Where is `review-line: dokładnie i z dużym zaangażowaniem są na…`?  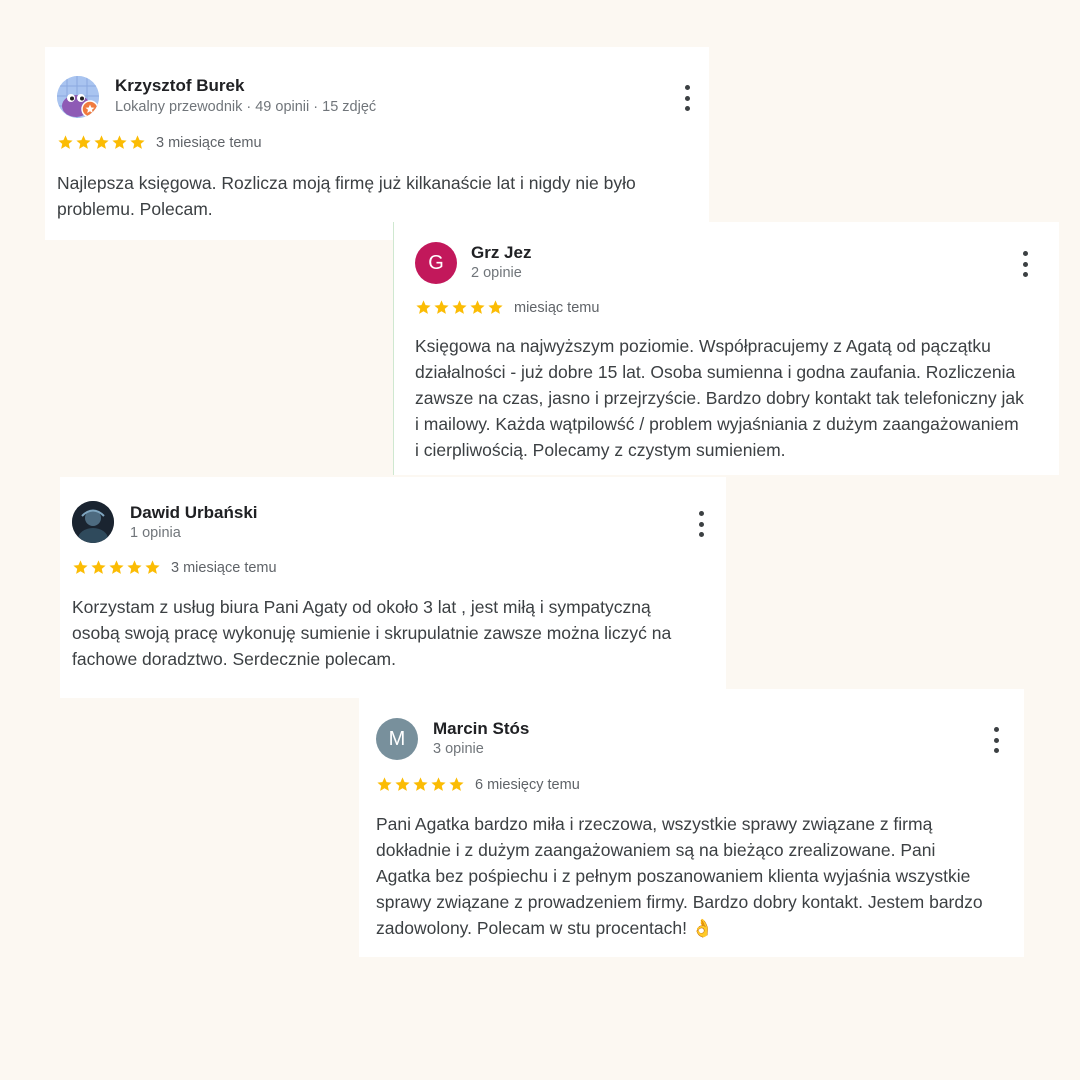
review-line: dokładnie i z dużym zaangażowaniem są na… is located at coordinates (656, 850).